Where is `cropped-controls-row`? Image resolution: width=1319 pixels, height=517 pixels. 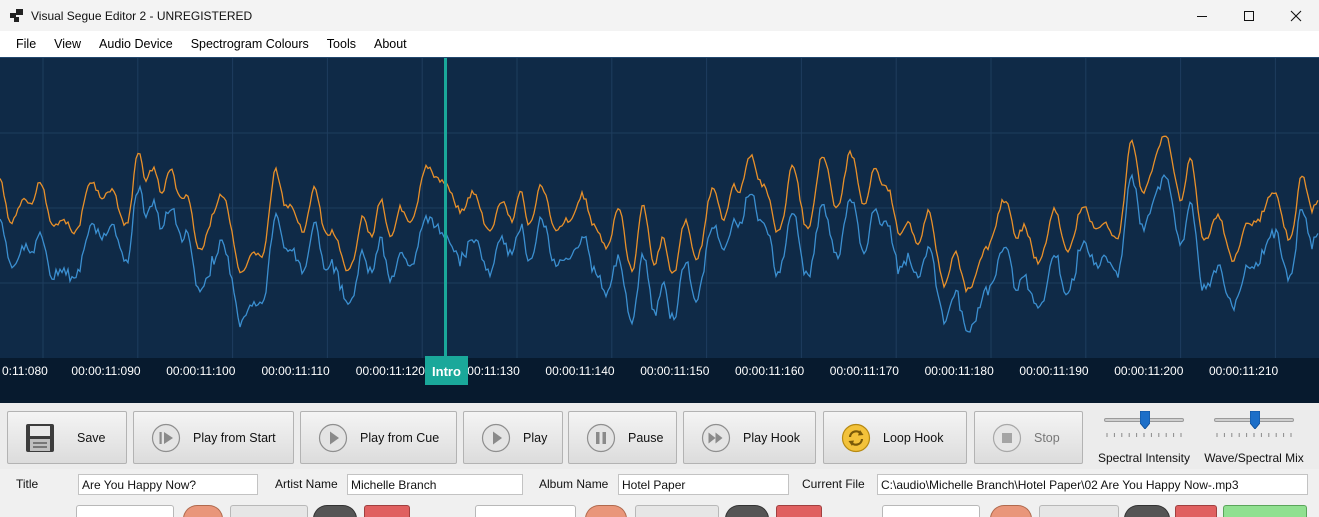
cropped-controls-row is located at coordinates (659, 508).